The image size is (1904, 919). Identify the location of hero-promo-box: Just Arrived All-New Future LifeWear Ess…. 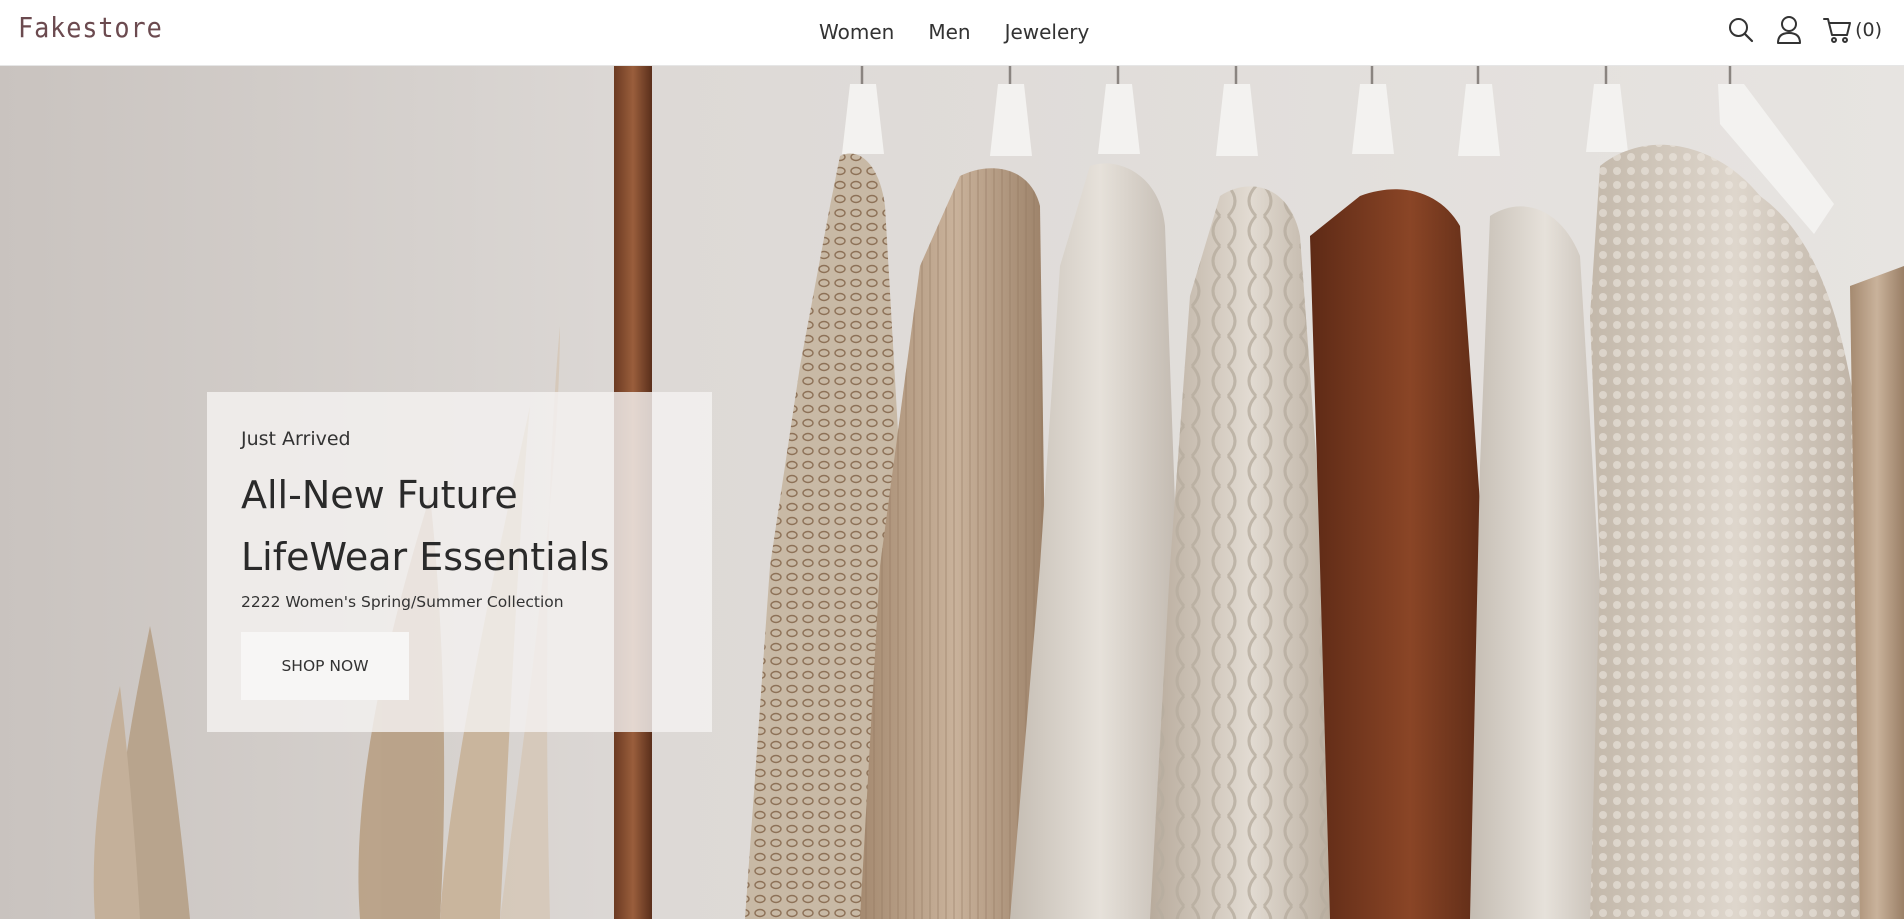
(459, 562).